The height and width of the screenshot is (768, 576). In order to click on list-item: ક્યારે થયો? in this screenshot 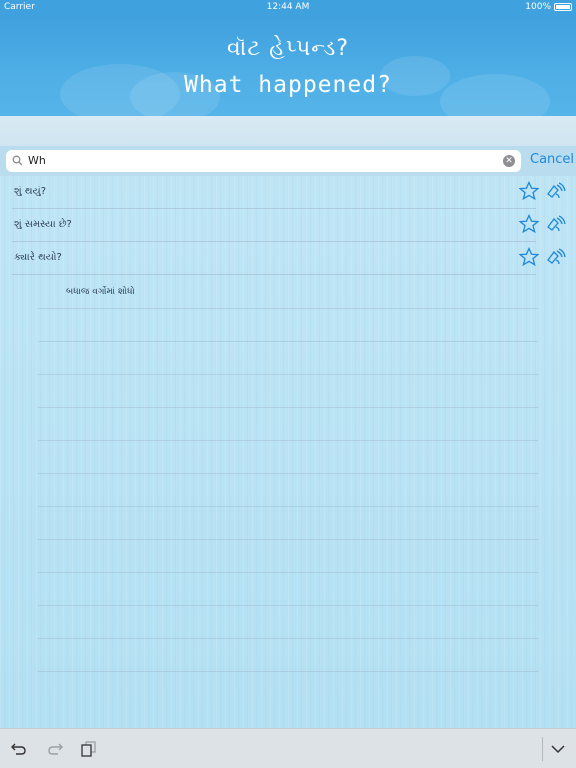, I will do `click(288, 258)`.